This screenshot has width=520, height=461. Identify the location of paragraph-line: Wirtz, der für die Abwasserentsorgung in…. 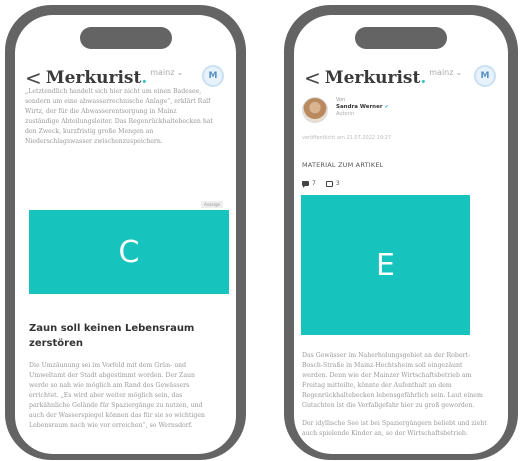
(101, 111).